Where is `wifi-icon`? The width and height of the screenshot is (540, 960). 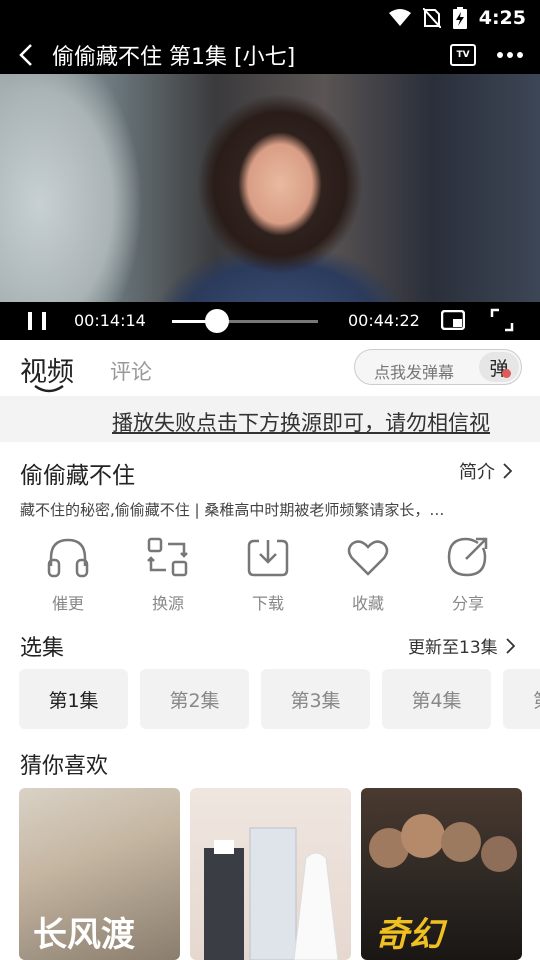
wifi-icon is located at coordinates (399, 17).